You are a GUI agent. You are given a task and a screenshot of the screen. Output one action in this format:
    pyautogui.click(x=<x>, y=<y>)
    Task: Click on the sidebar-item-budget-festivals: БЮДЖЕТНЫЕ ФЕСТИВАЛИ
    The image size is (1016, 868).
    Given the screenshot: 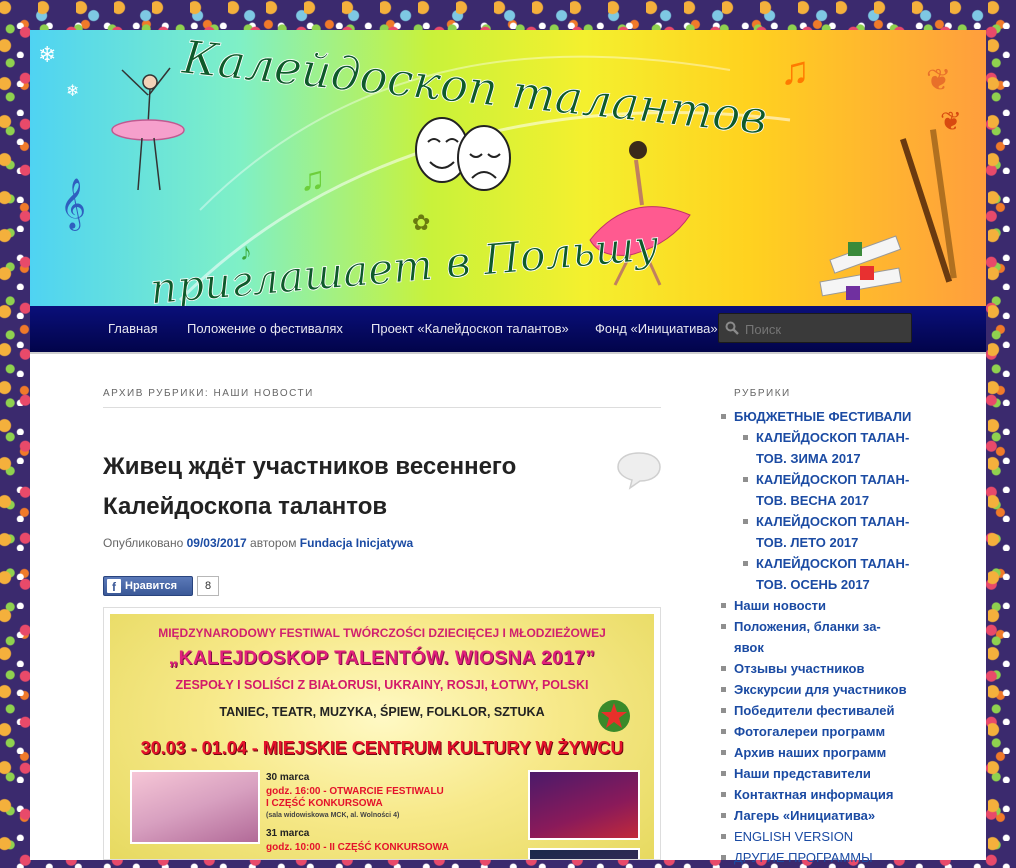 What is the action you would take?
    pyautogui.click(x=820, y=416)
    